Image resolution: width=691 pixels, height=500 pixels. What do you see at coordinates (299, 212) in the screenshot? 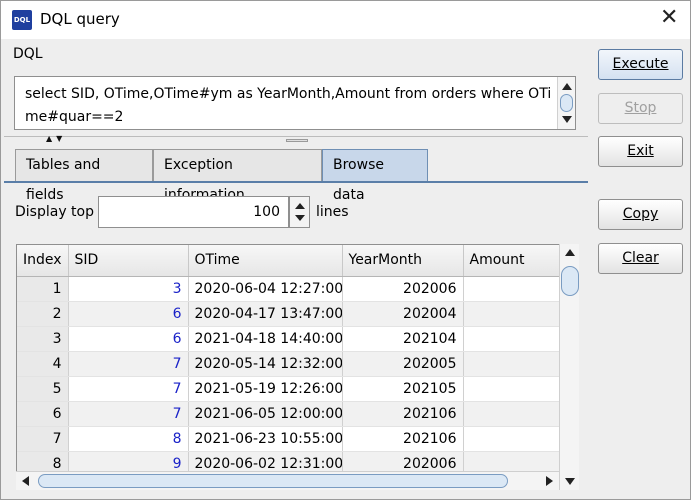
I see `display-top-spinner` at bounding box center [299, 212].